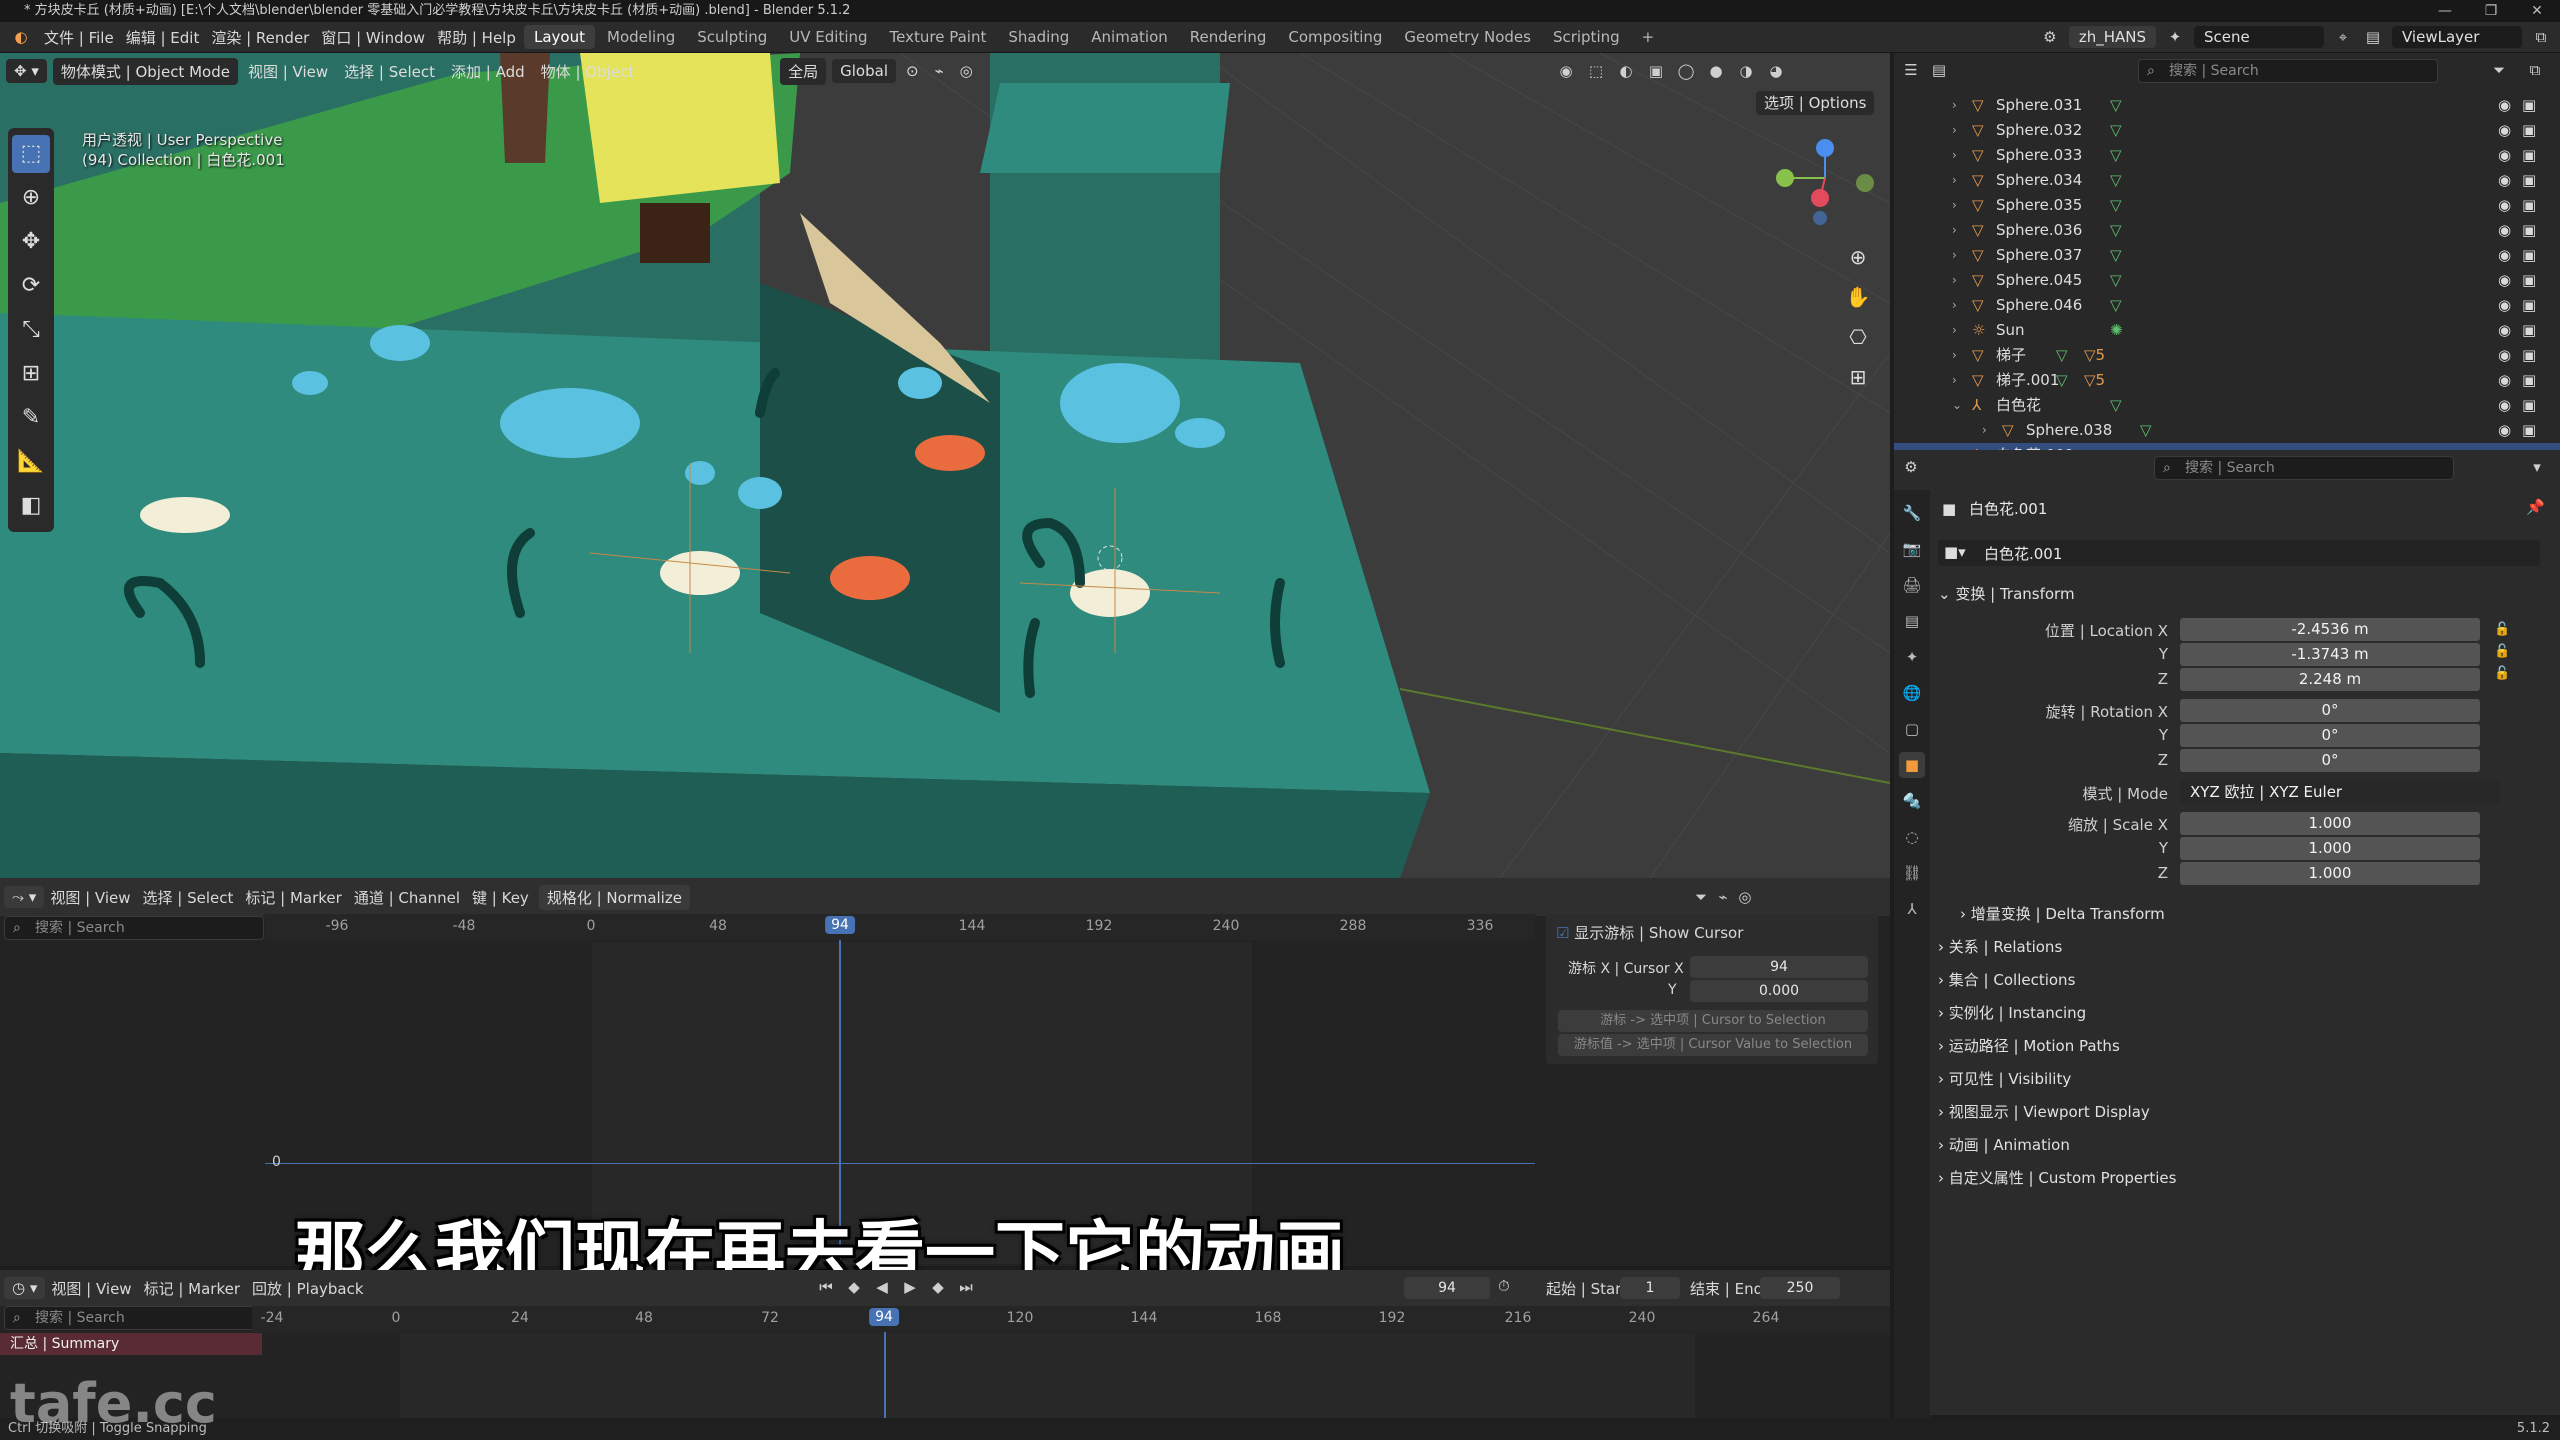 This screenshot has height=1440, width=2560. What do you see at coordinates (2227, 330) in the screenshot?
I see `outliner-row: › ☼ Sun ✺ ◉ ▣` at bounding box center [2227, 330].